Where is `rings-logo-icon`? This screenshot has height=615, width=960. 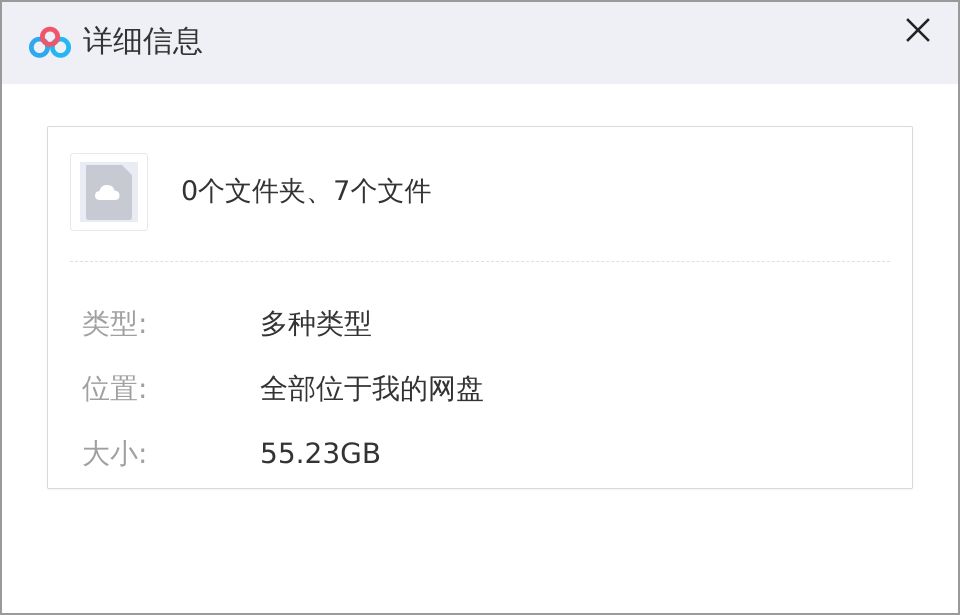 rings-logo-icon is located at coordinates (50, 42).